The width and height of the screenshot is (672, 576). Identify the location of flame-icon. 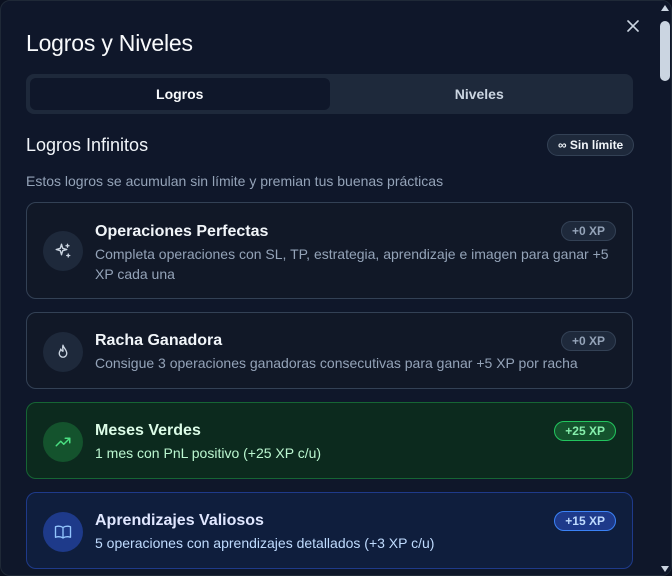
(63, 352).